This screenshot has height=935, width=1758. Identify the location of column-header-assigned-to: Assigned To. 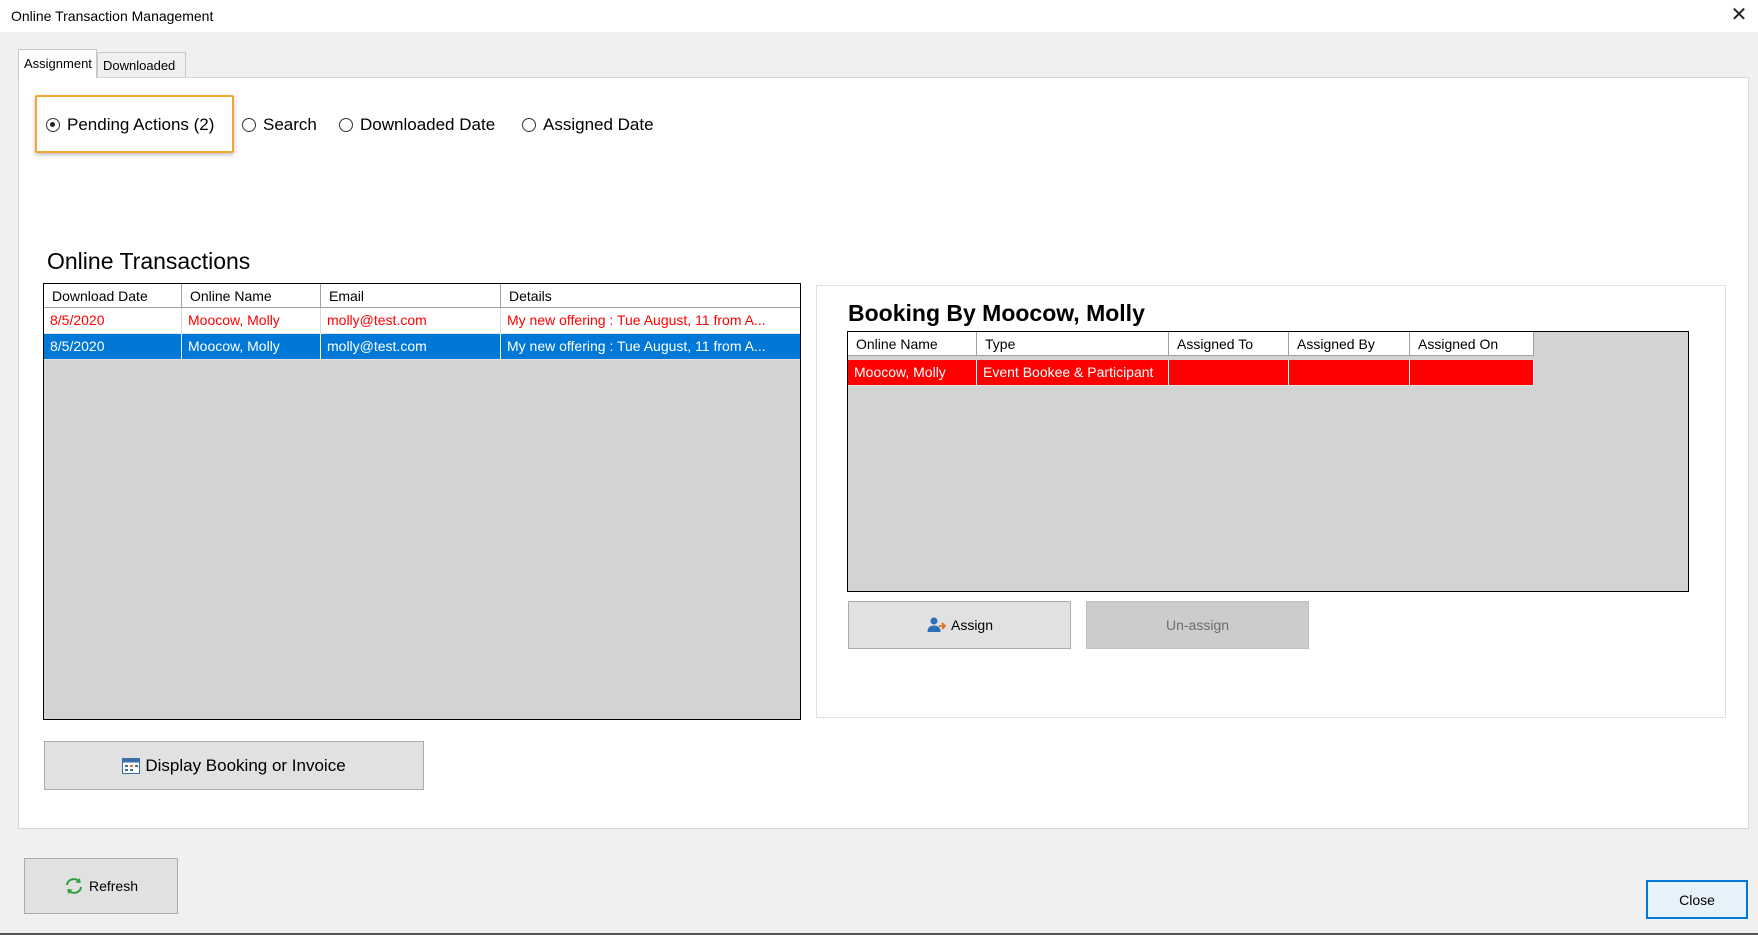
(1229, 344).